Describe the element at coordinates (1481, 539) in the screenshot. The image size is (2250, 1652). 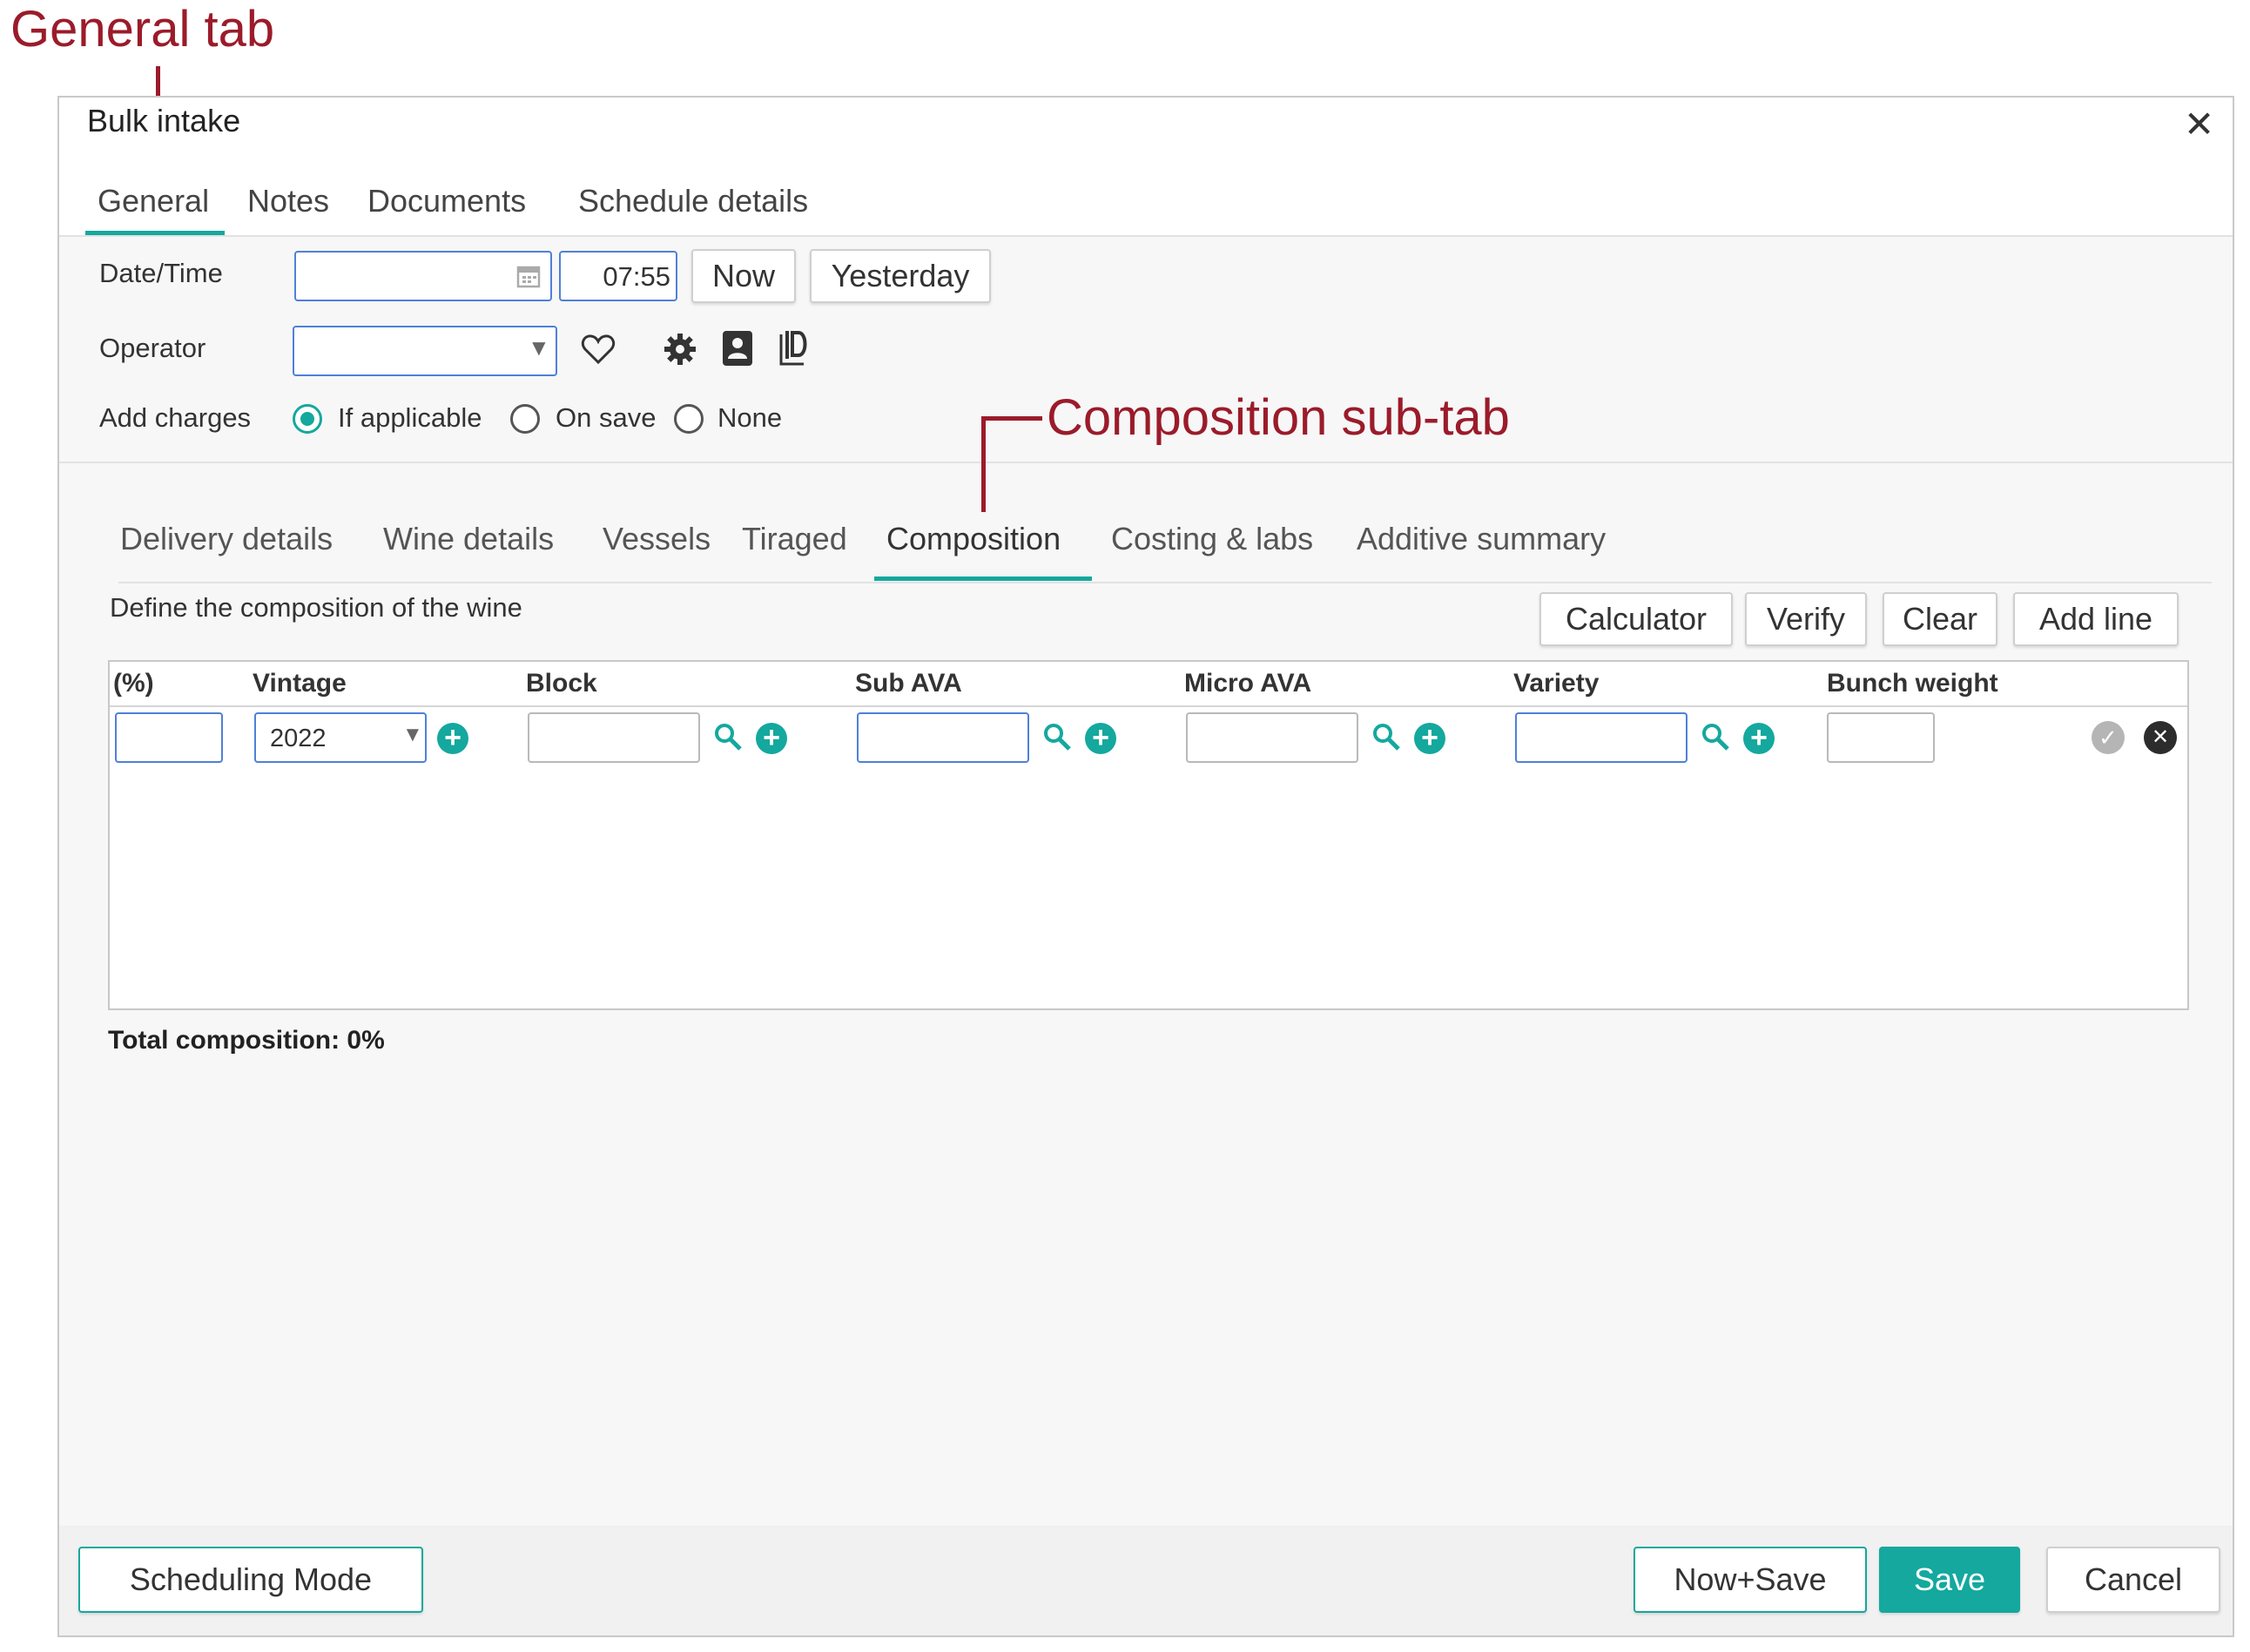
I see `subtab-additive-summary: Additive summary` at that location.